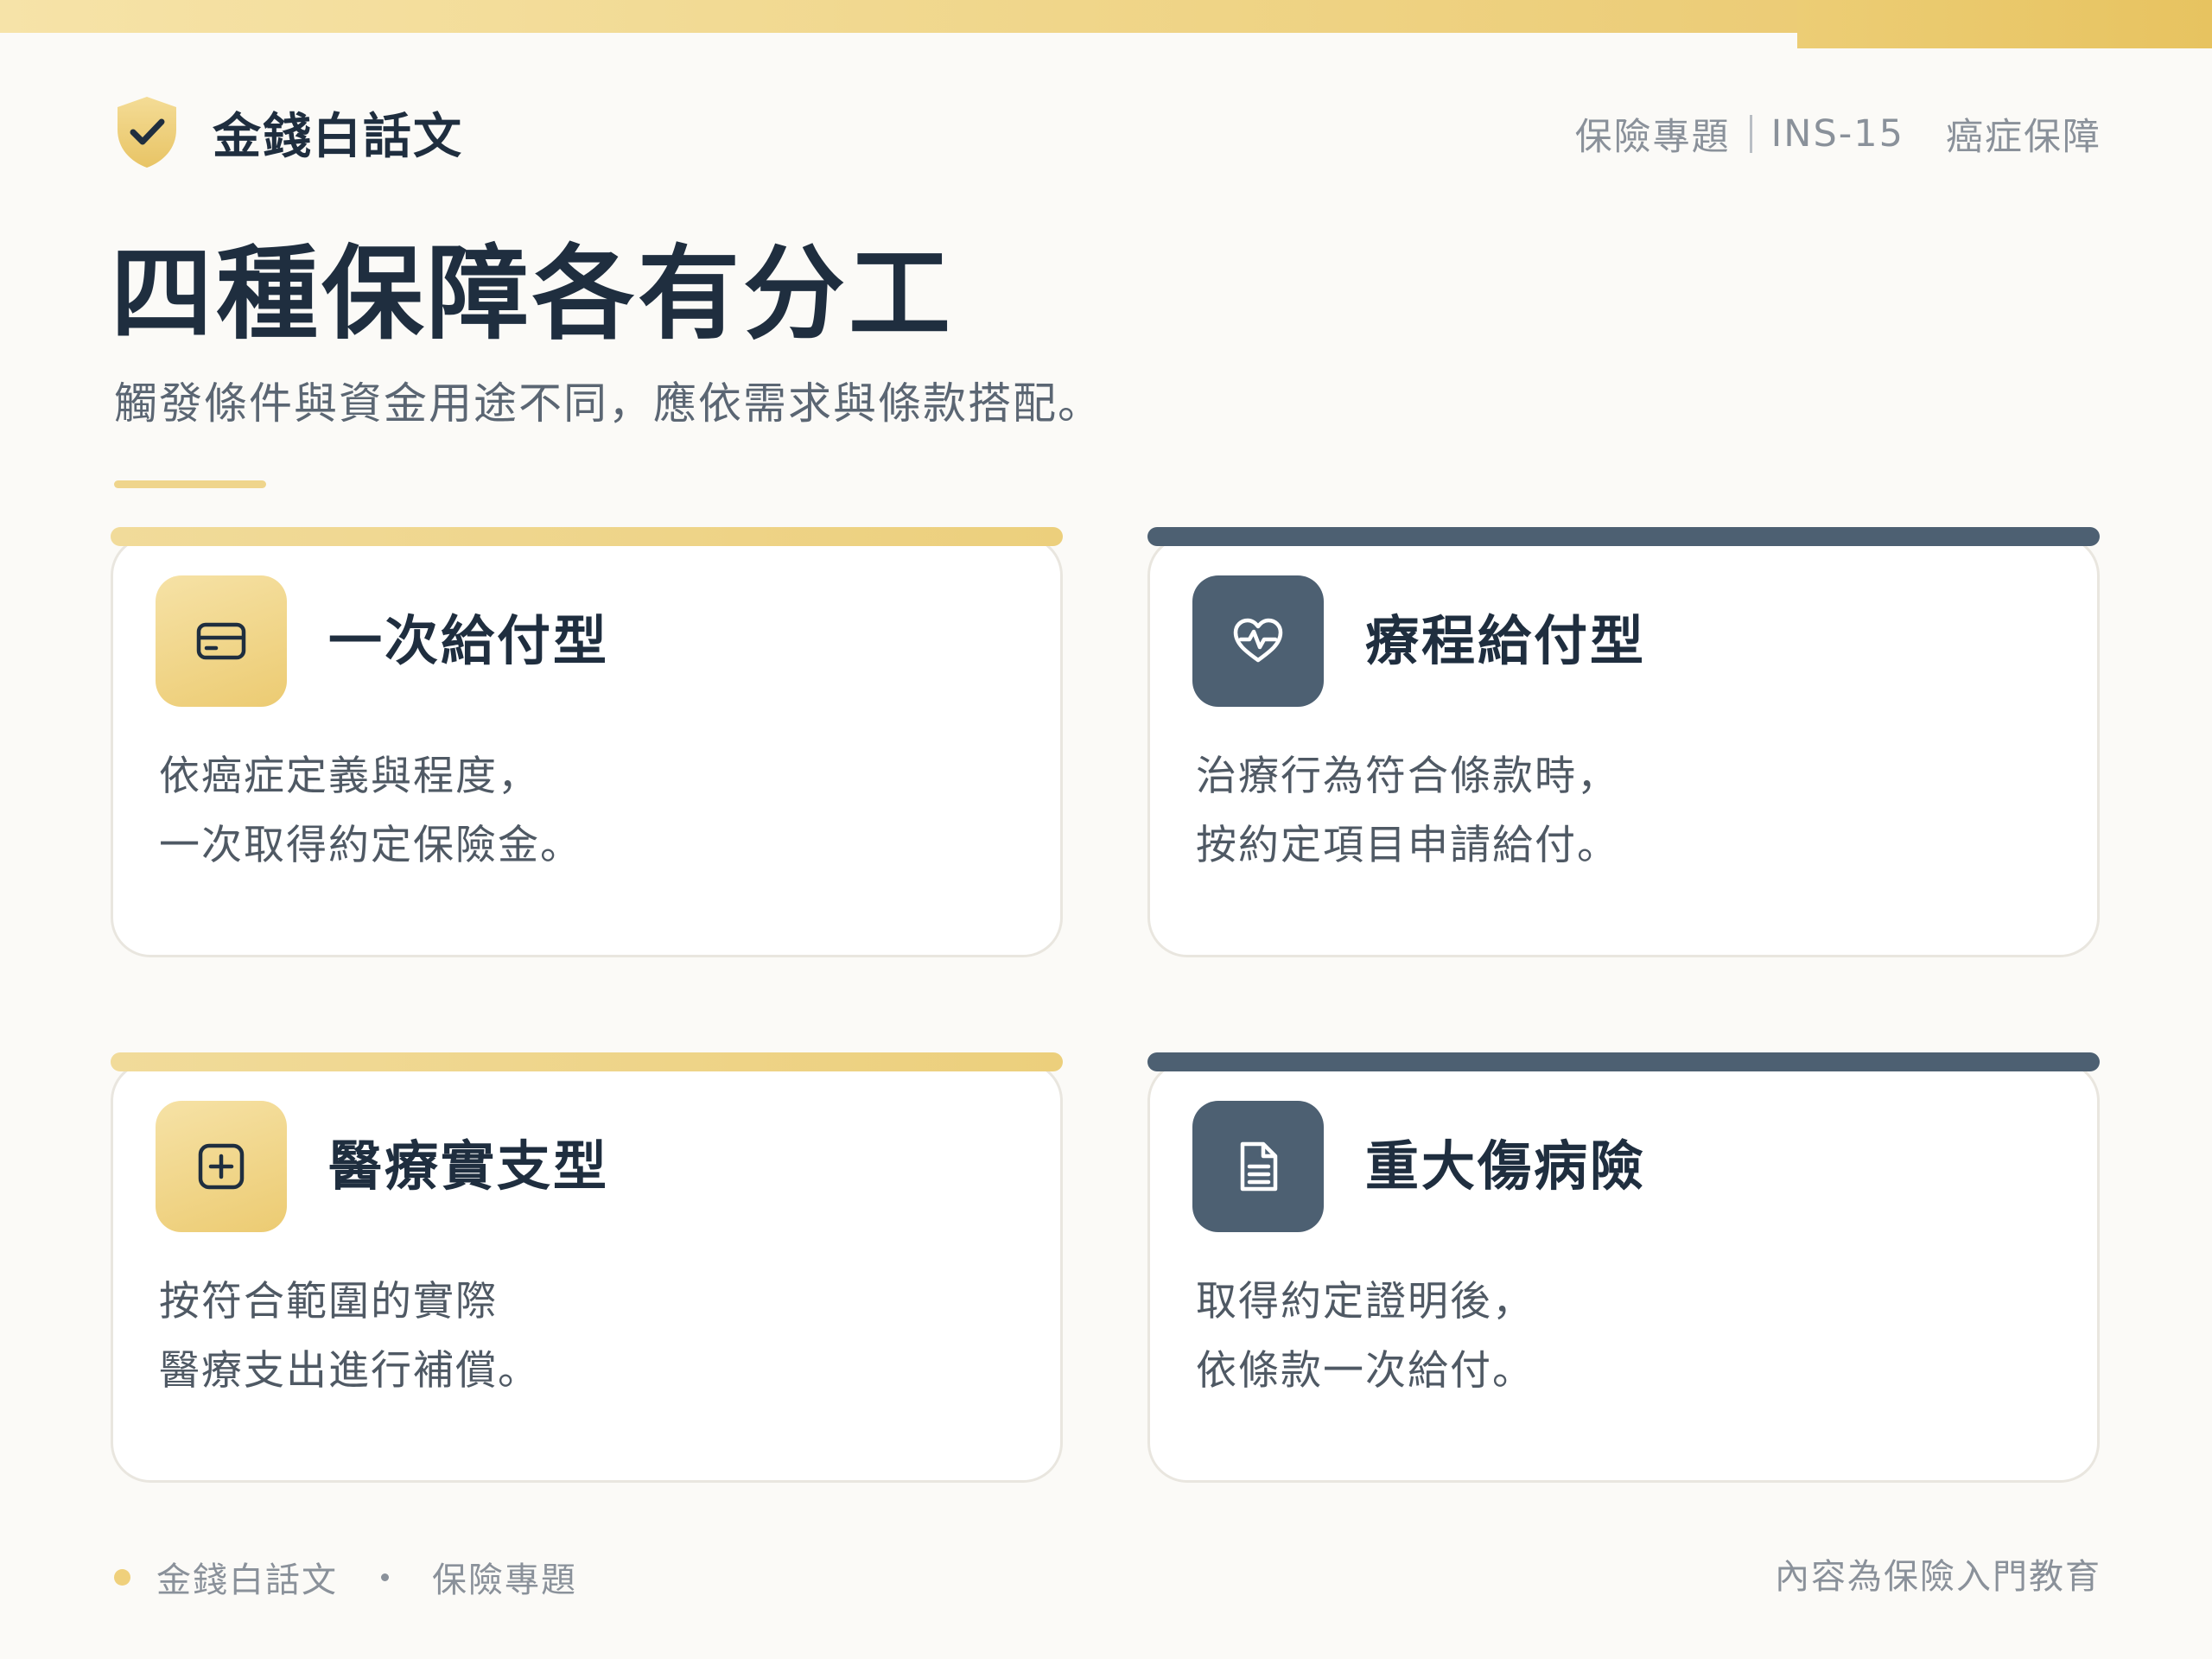 The height and width of the screenshot is (1659, 2212). What do you see at coordinates (2024, 137) in the screenshot?
I see `header-topic: 癌症保障` at bounding box center [2024, 137].